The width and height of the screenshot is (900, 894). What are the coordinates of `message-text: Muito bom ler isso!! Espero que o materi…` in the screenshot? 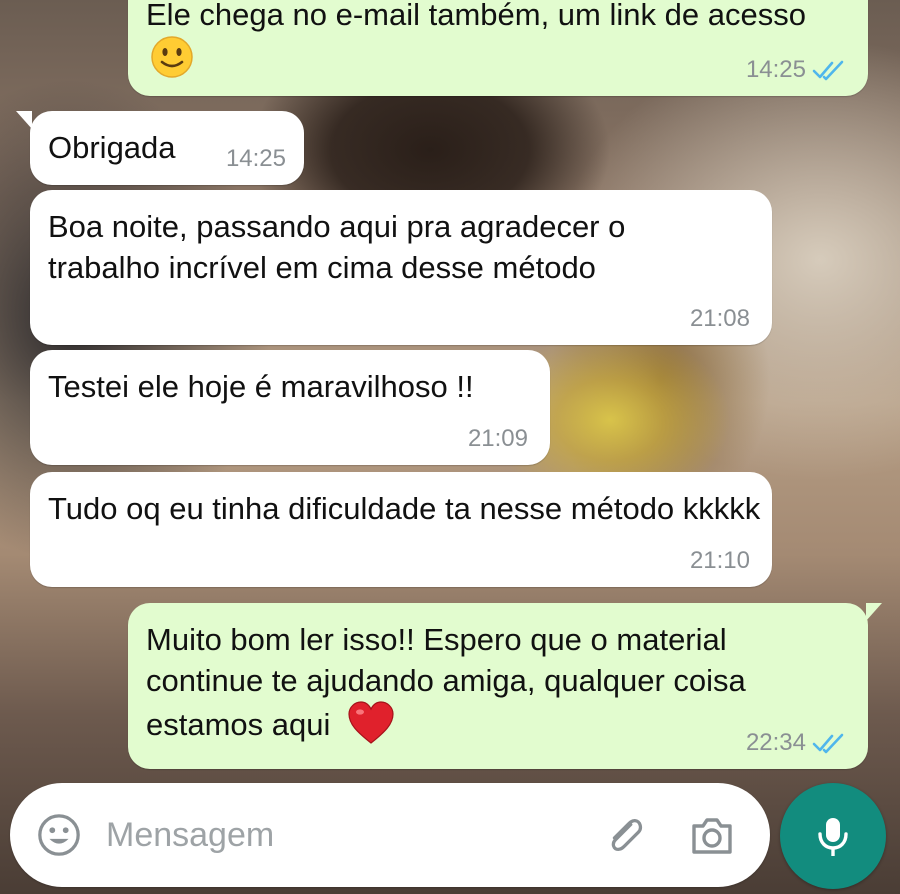 It's located at (487, 682).